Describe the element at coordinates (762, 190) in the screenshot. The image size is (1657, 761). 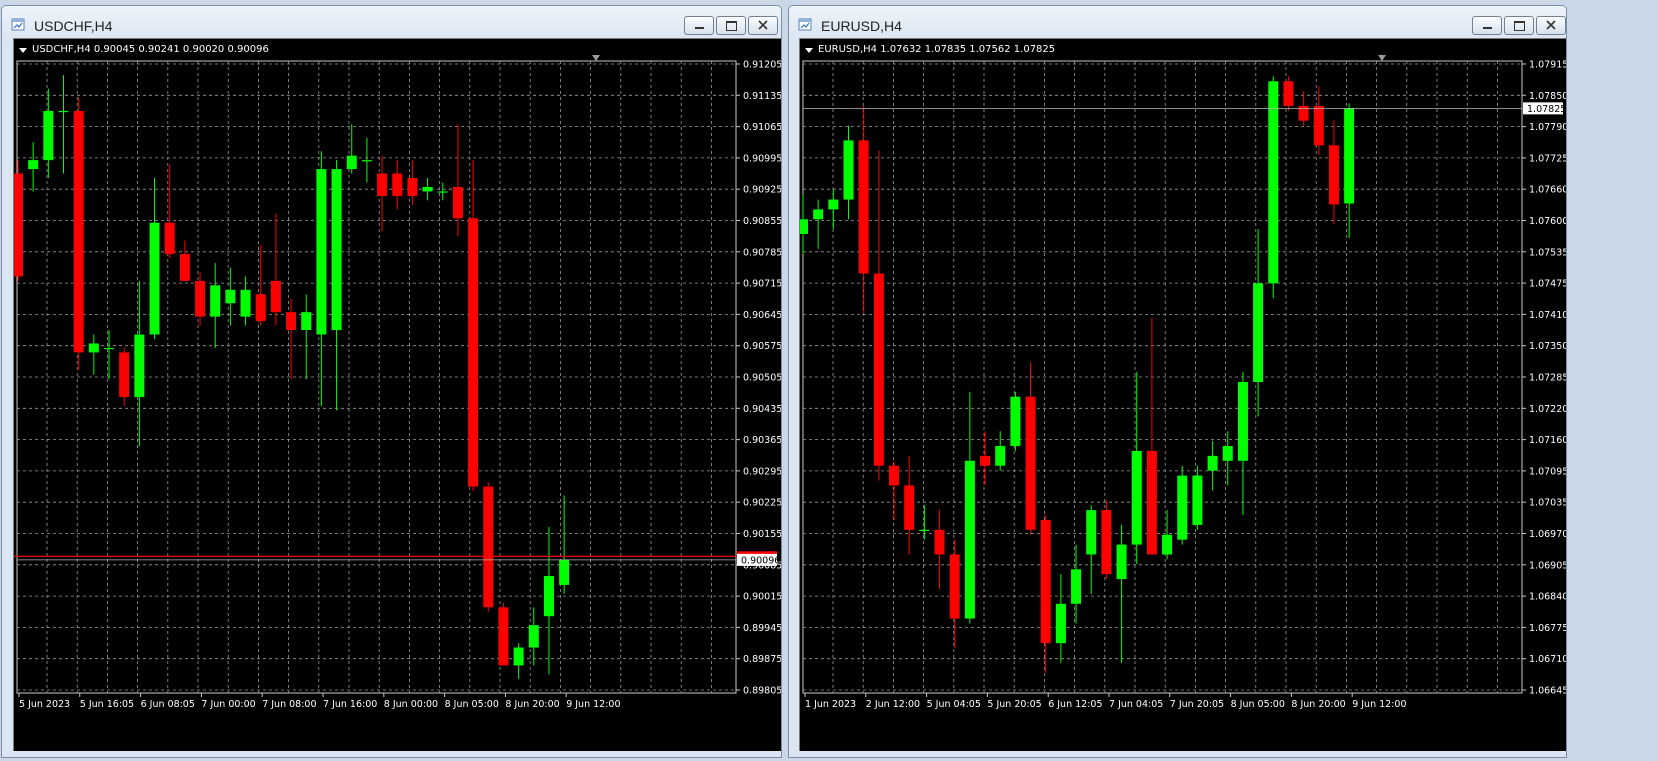
I see `price-axis-label: 0.90925` at that location.